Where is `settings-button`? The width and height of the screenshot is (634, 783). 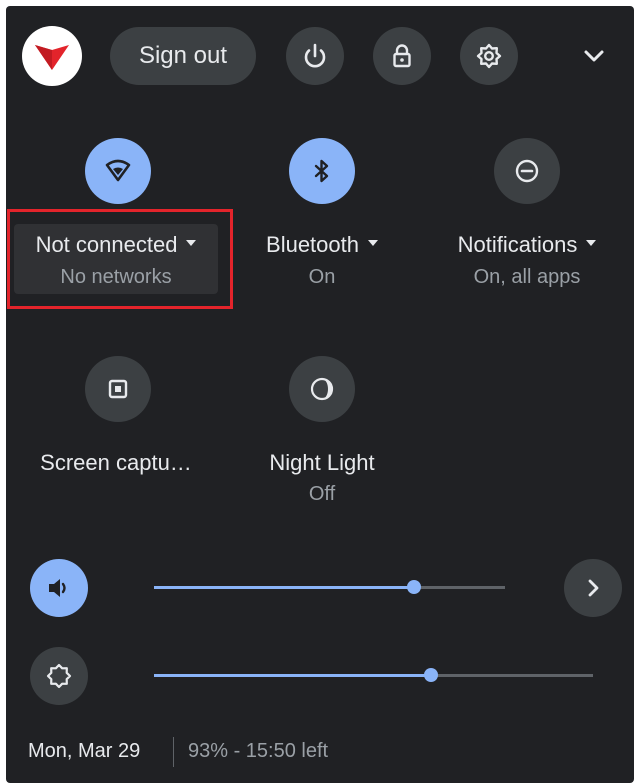
settings-button is located at coordinates (489, 56).